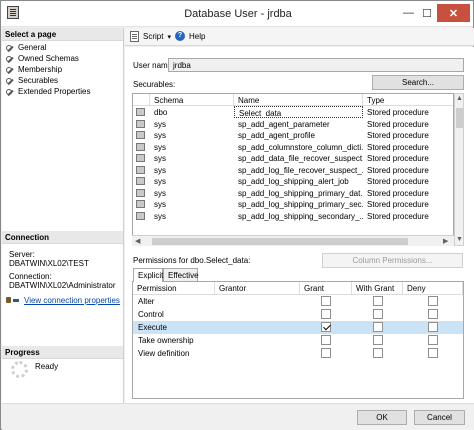  I want to click on script-label: Script, so click(153, 36).